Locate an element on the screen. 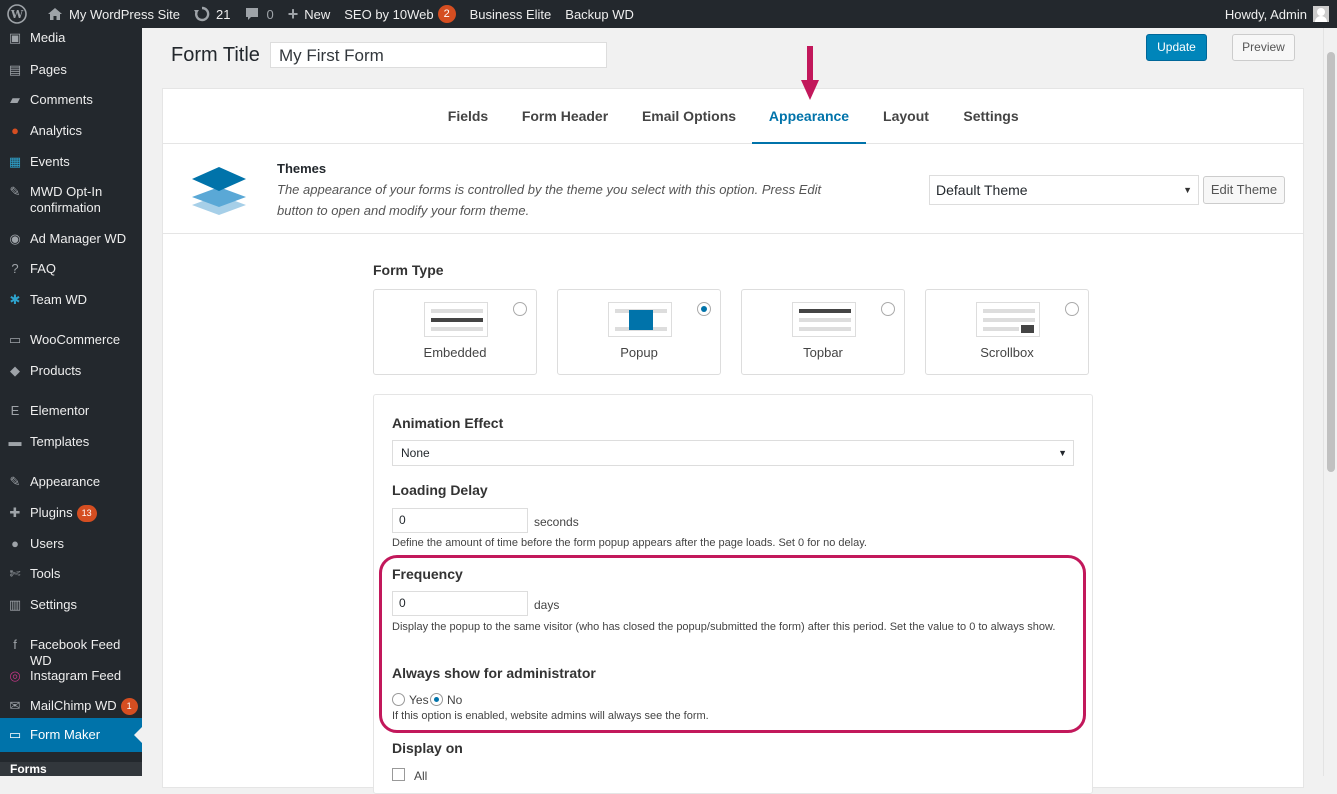 The height and width of the screenshot is (794, 1337). form-type-embedded: Embedded is located at coordinates (455, 332).